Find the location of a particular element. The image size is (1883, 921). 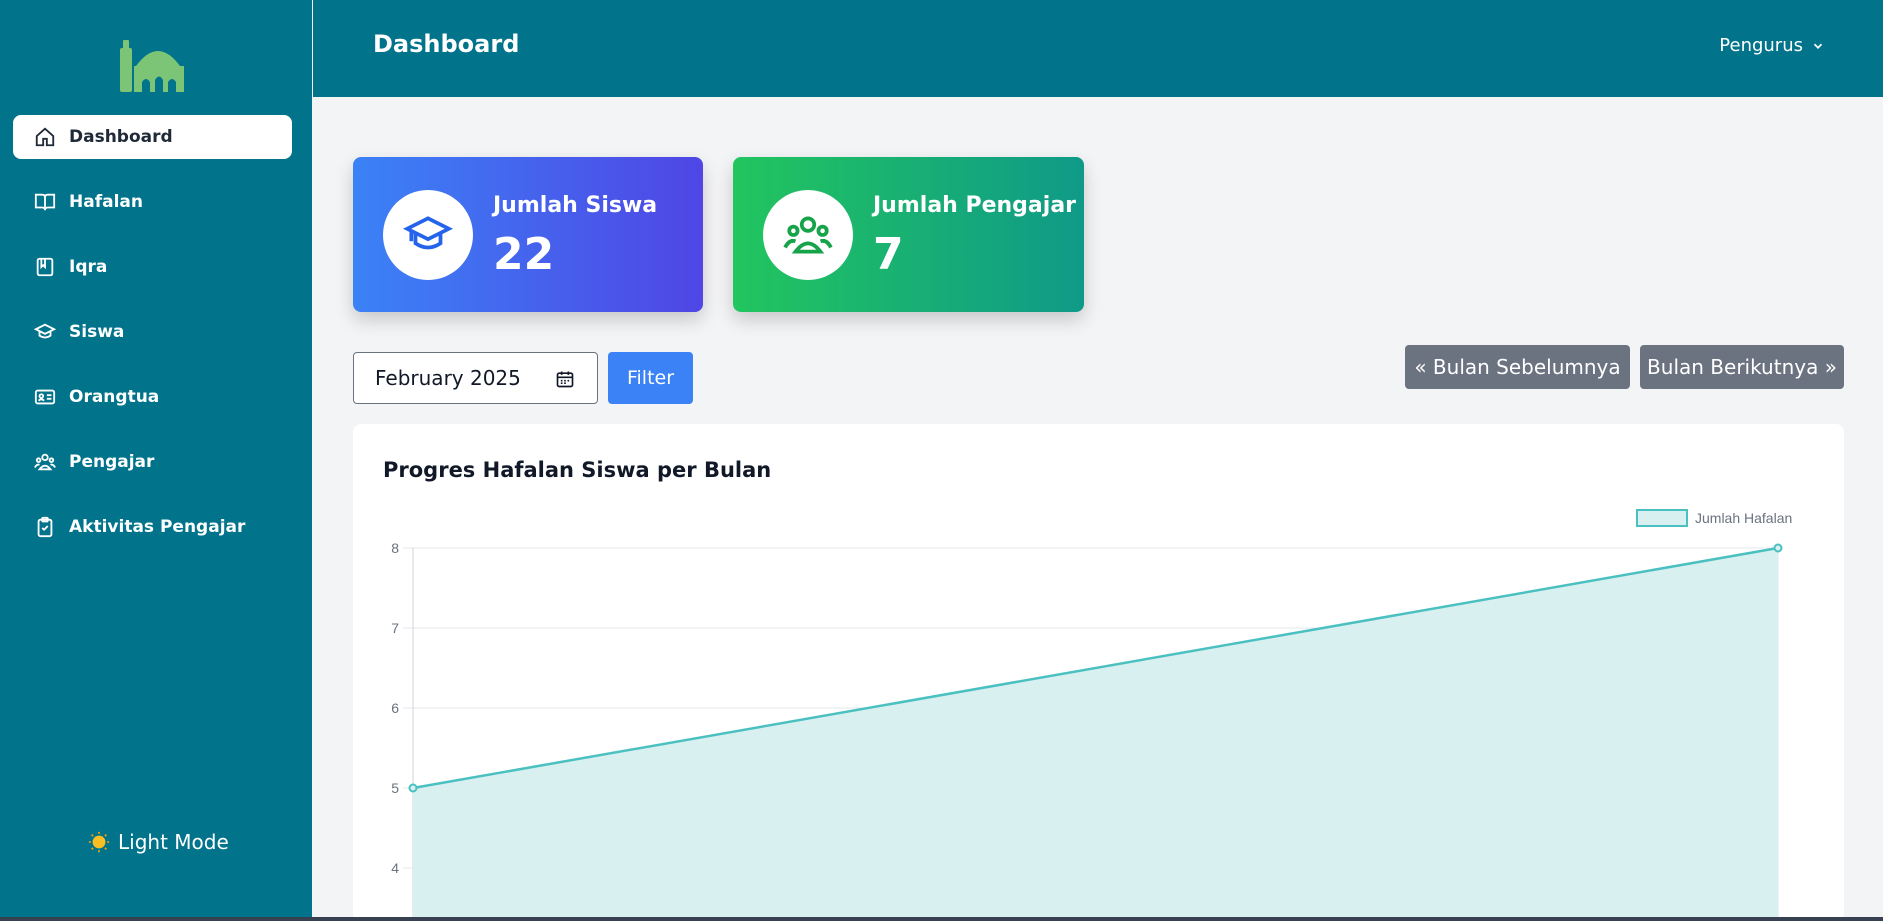

calendar-icon is located at coordinates (565, 379).